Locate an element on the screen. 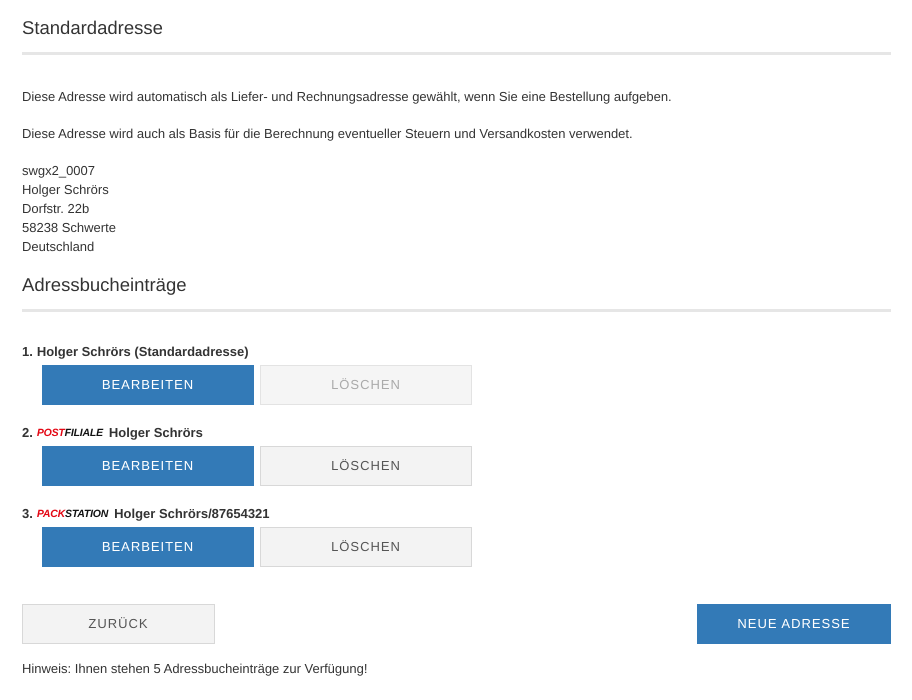 The height and width of the screenshot is (700, 912). info-text: Diese Adresse wird automatisch als Liefer- und Rechnungsadresse gewählt, wenn Sie eine Bestellung aufgeben. is located at coordinates (347, 97).